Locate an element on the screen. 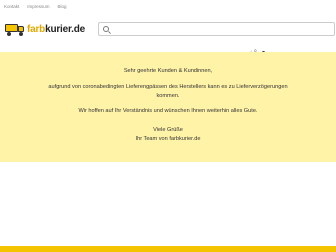 The image size is (336, 252). link-blog: Blog is located at coordinates (62, 6).